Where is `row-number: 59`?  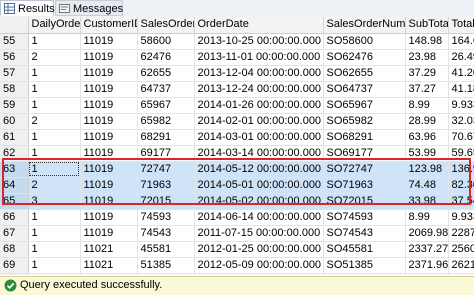 row-number: 59 is located at coordinates (14, 105).